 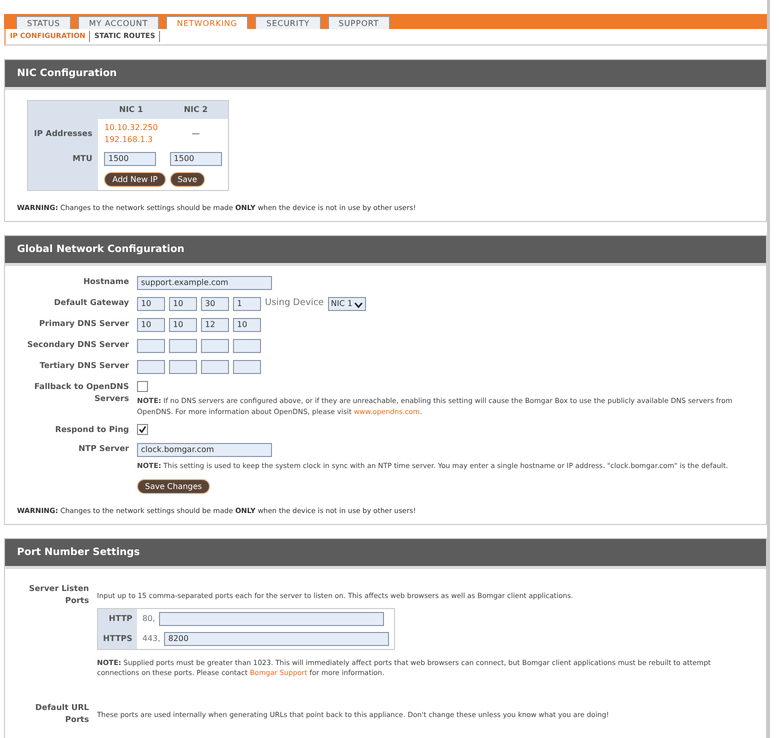 What do you see at coordinates (204, 283) in the screenshot?
I see `text-field: support.example.com` at bounding box center [204, 283].